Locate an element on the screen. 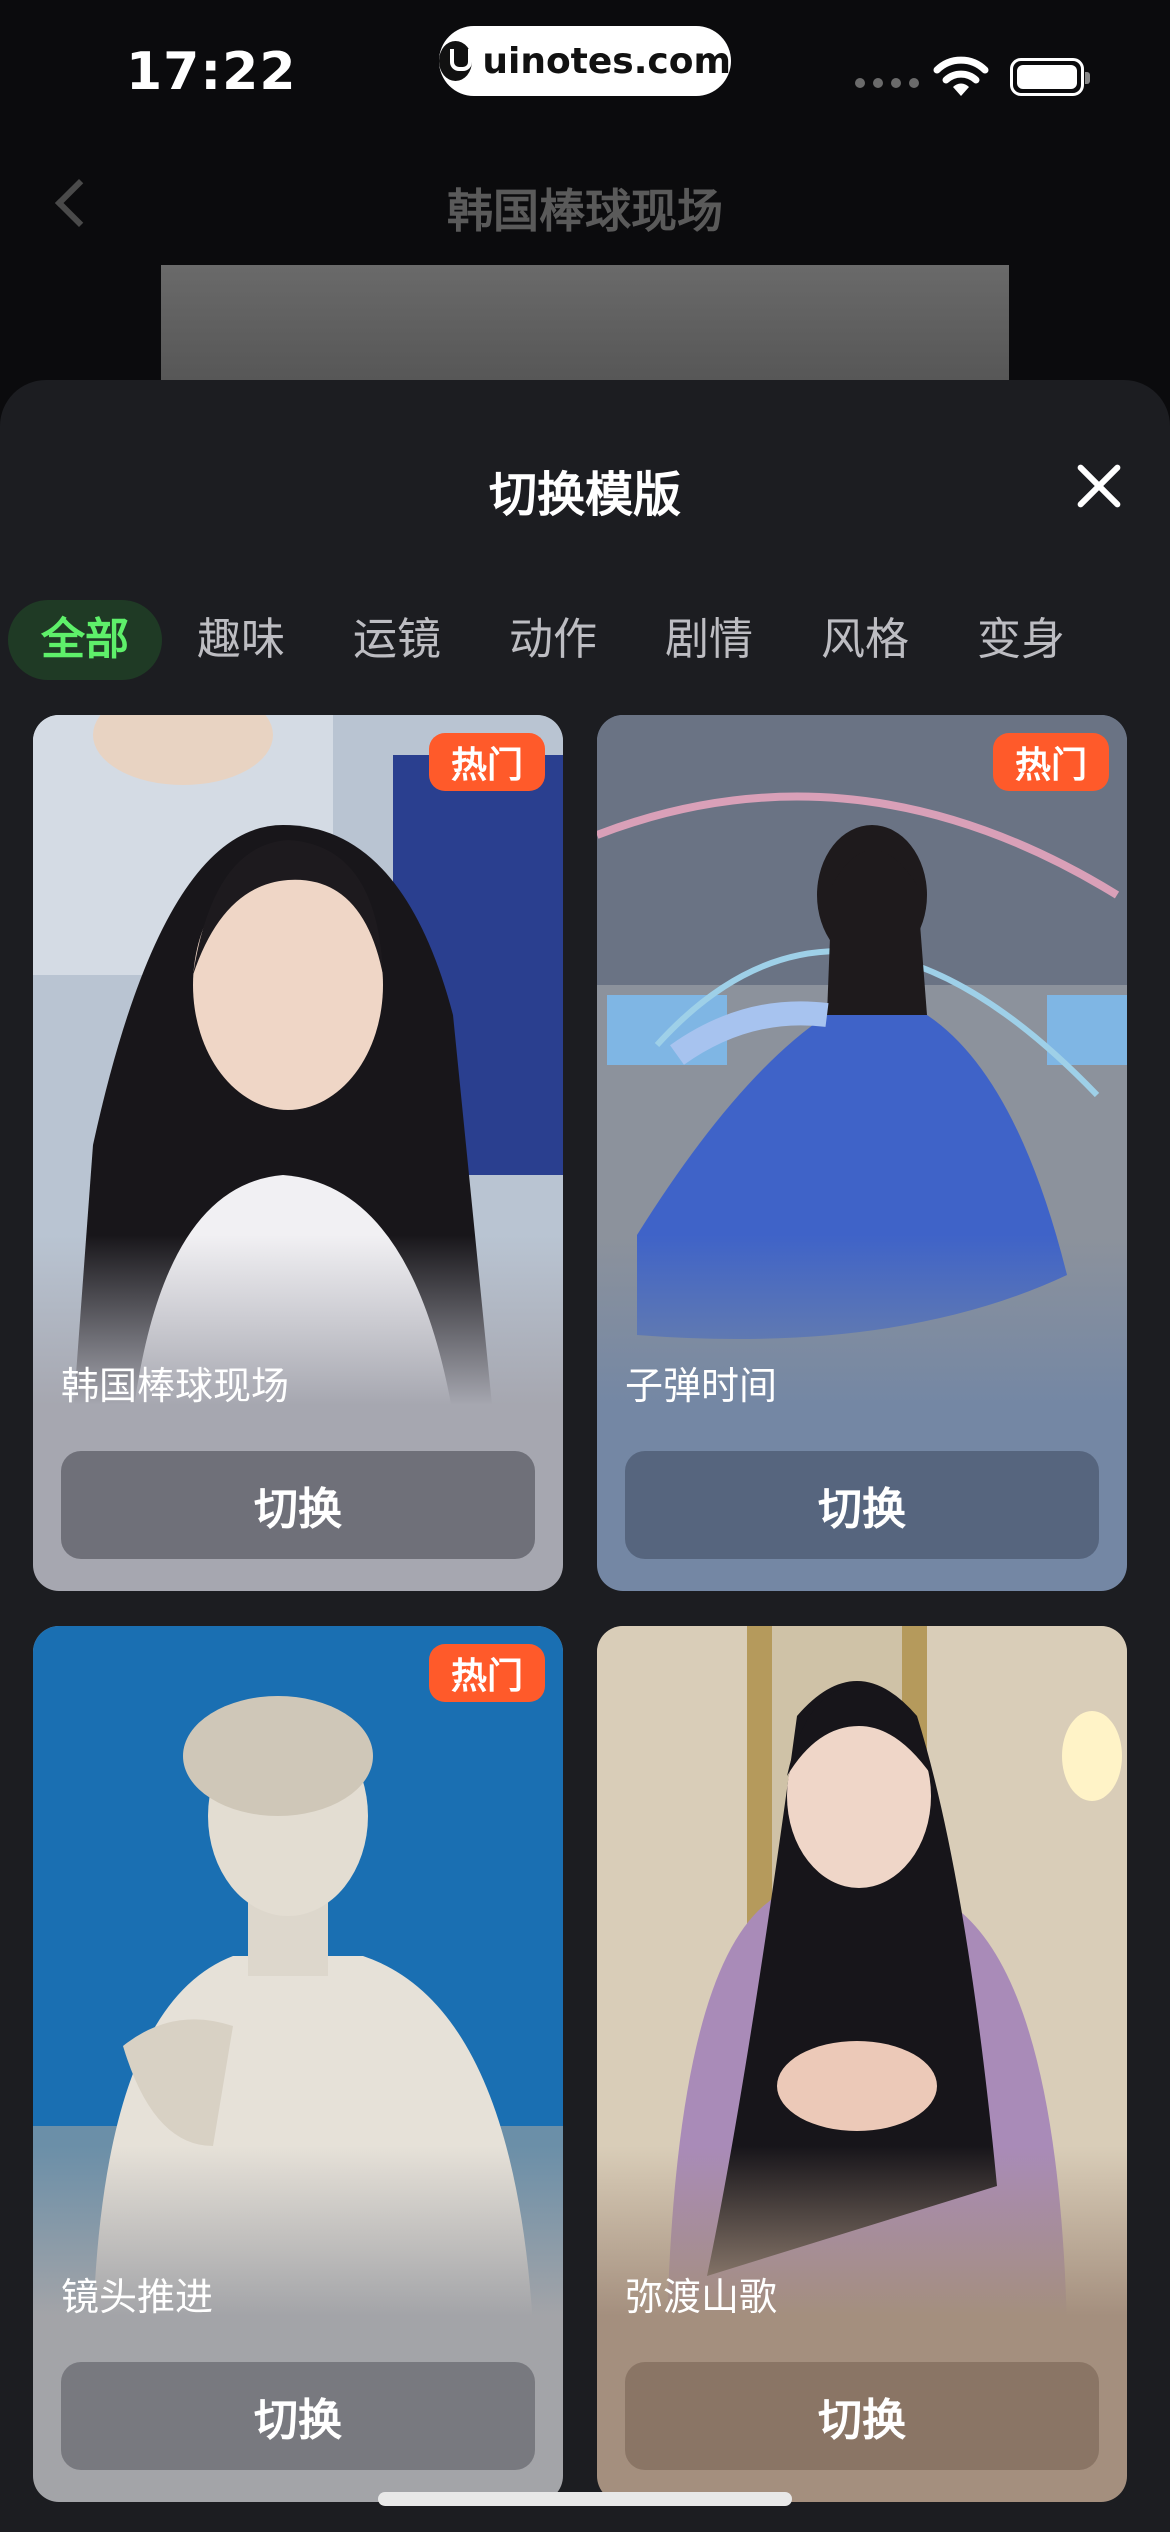  tab-fun: 趣味 is located at coordinates (241, 640).